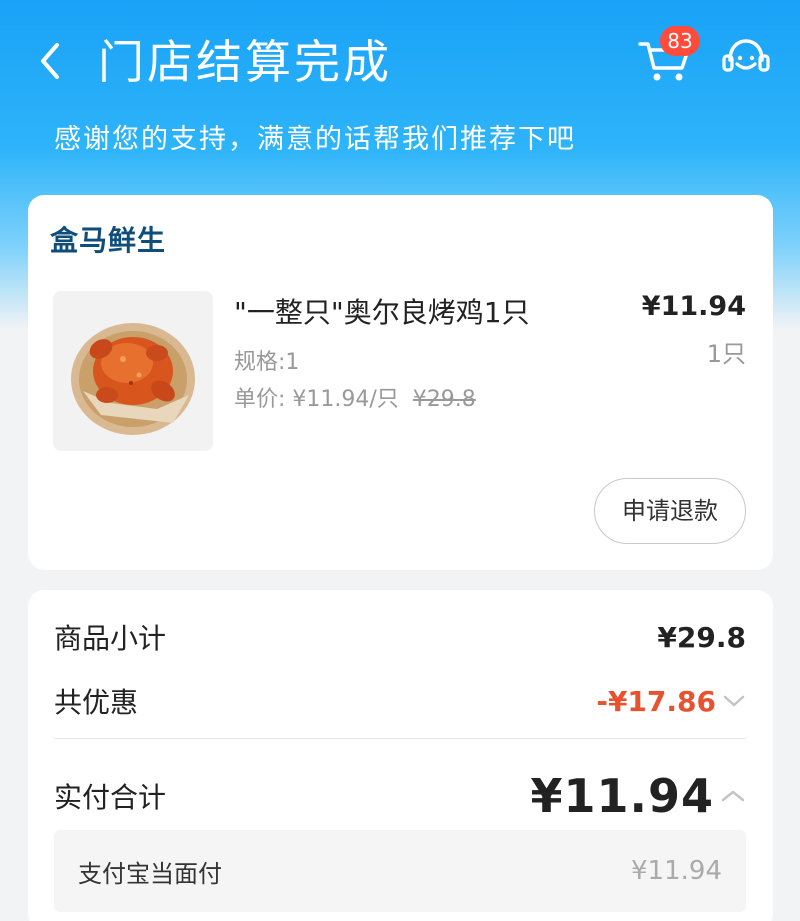 The height and width of the screenshot is (921, 800). I want to click on product-image, so click(133, 371).